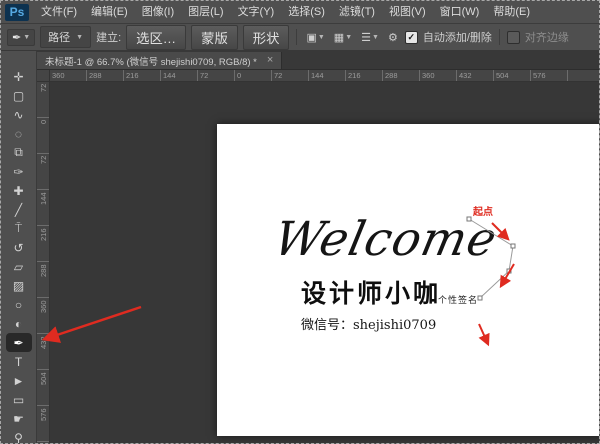 The height and width of the screenshot is (444, 600). Describe the element at coordinates (19, 304) in the screenshot. I see `blur-tool: ○` at that location.